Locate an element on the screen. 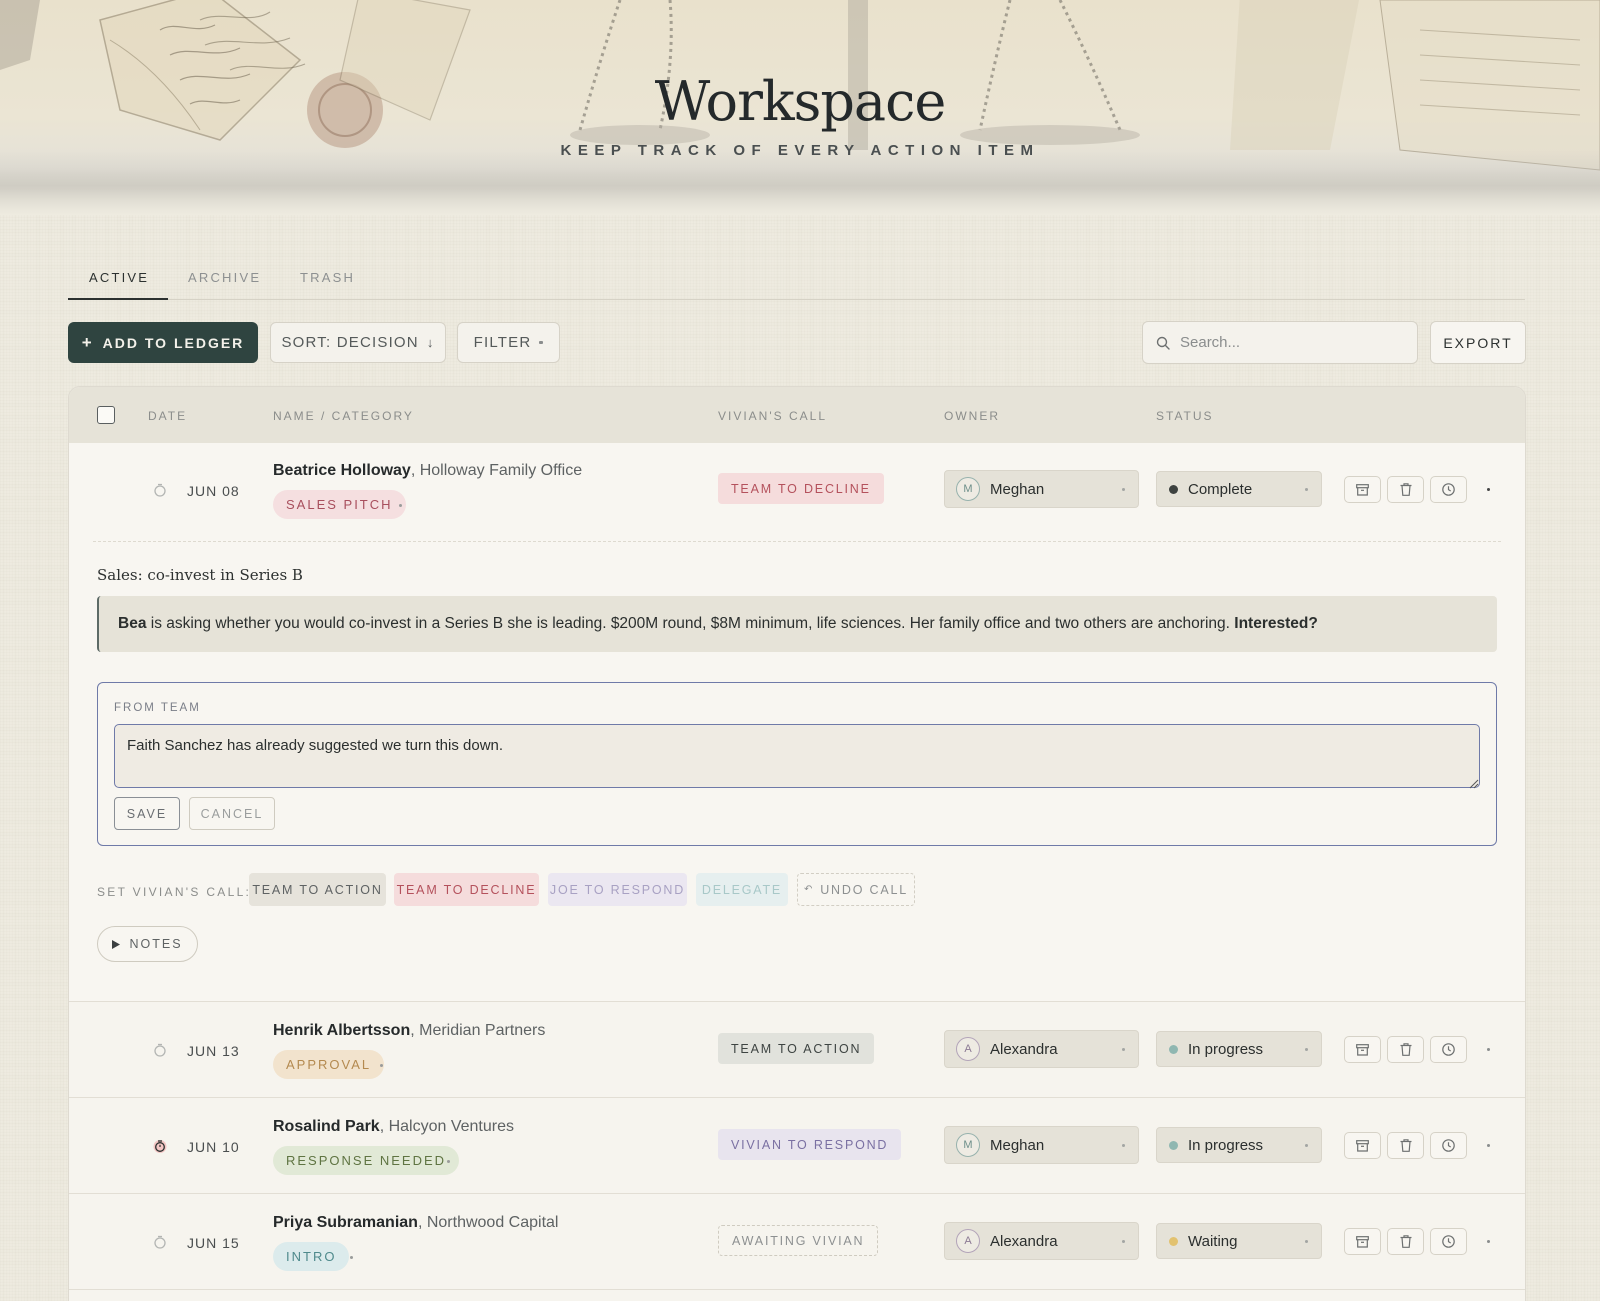 Image resolution: width=1600 pixels, height=1301 pixels. resize-grip-icon is located at coordinates (1474, 784).